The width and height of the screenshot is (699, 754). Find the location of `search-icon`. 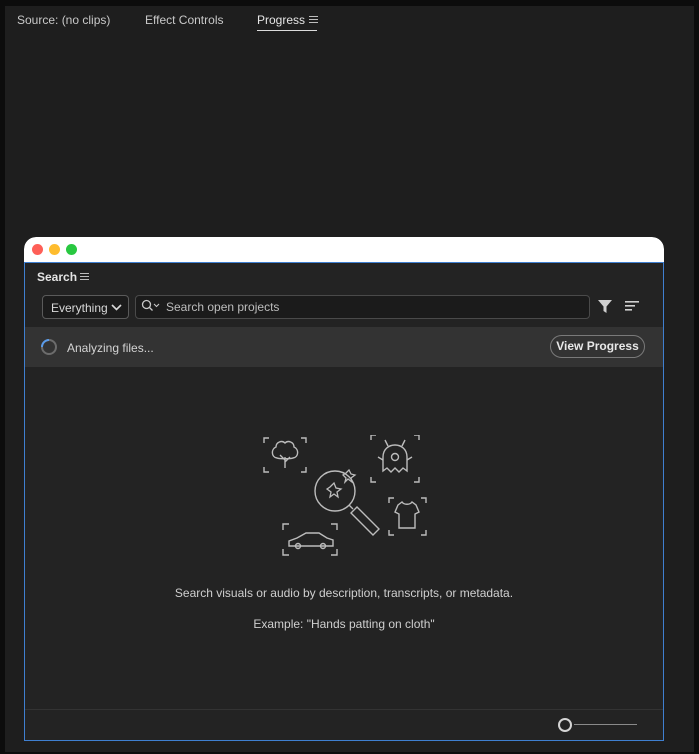

search-icon is located at coordinates (150, 305).